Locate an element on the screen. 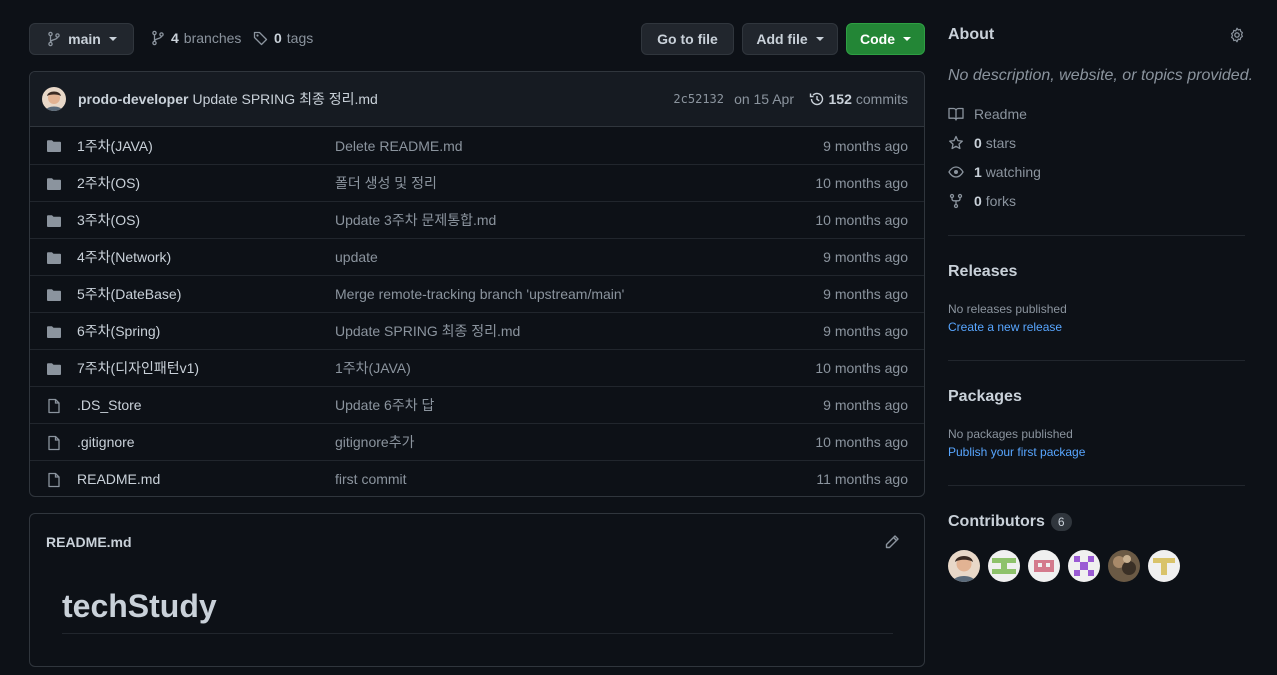  file-name: 4주차(Network) is located at coordinates (124, 257).